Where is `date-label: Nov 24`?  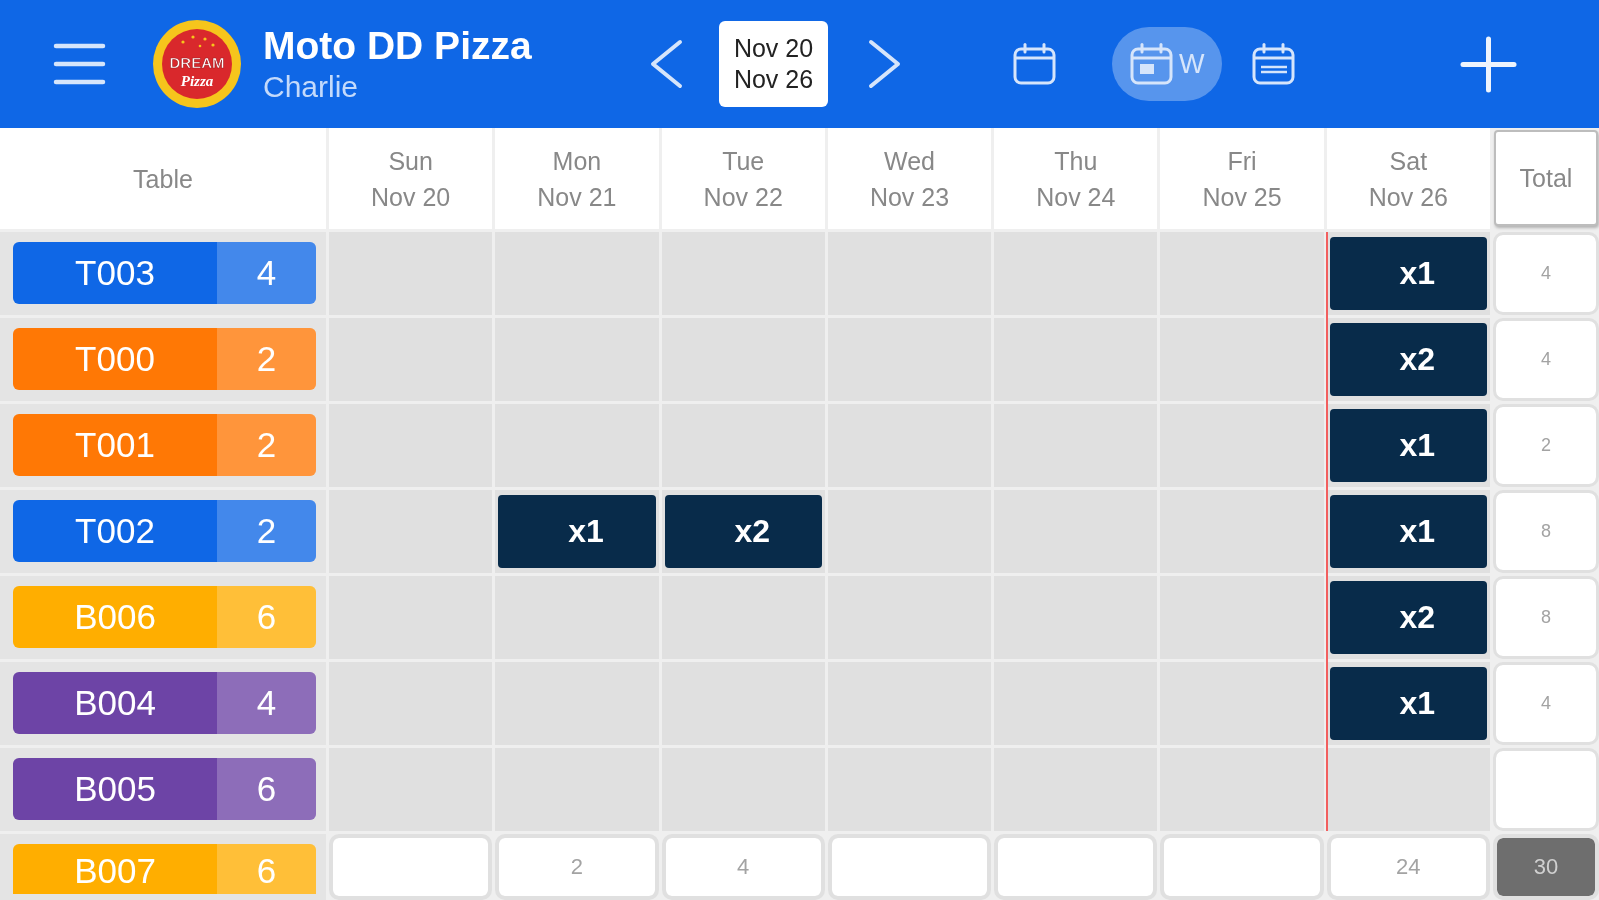 date-label: Nov 24 is located at coordinates (1076, 197).